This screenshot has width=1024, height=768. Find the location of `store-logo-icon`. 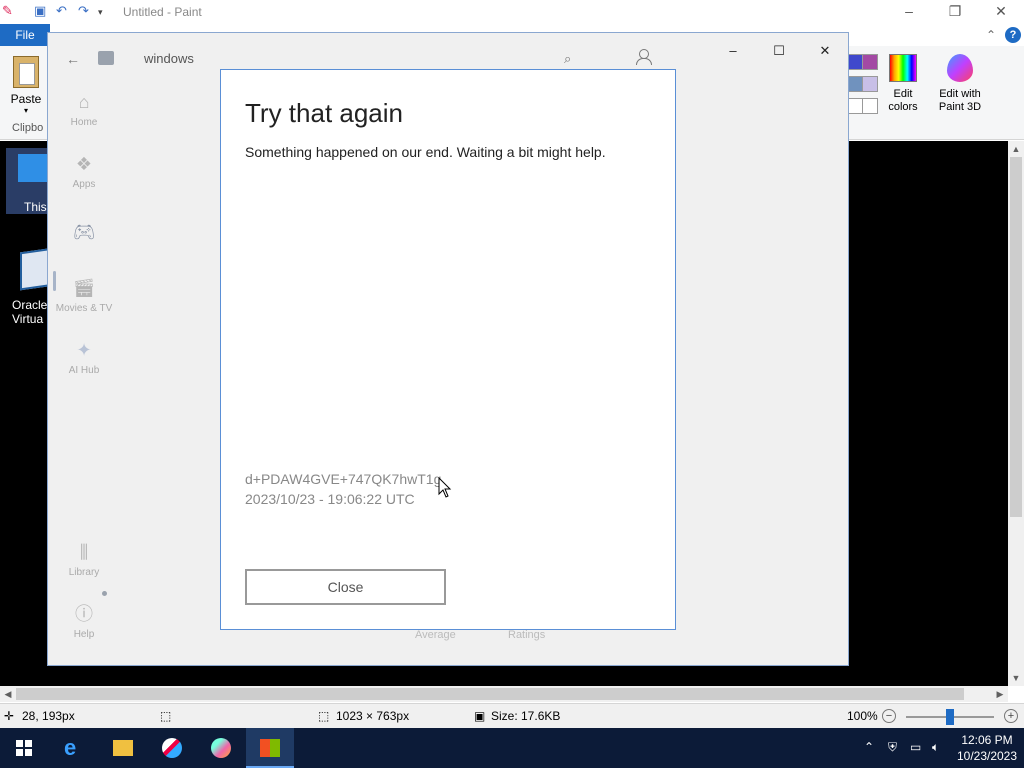

store-logo-icon is located at coordinates (106, 58).